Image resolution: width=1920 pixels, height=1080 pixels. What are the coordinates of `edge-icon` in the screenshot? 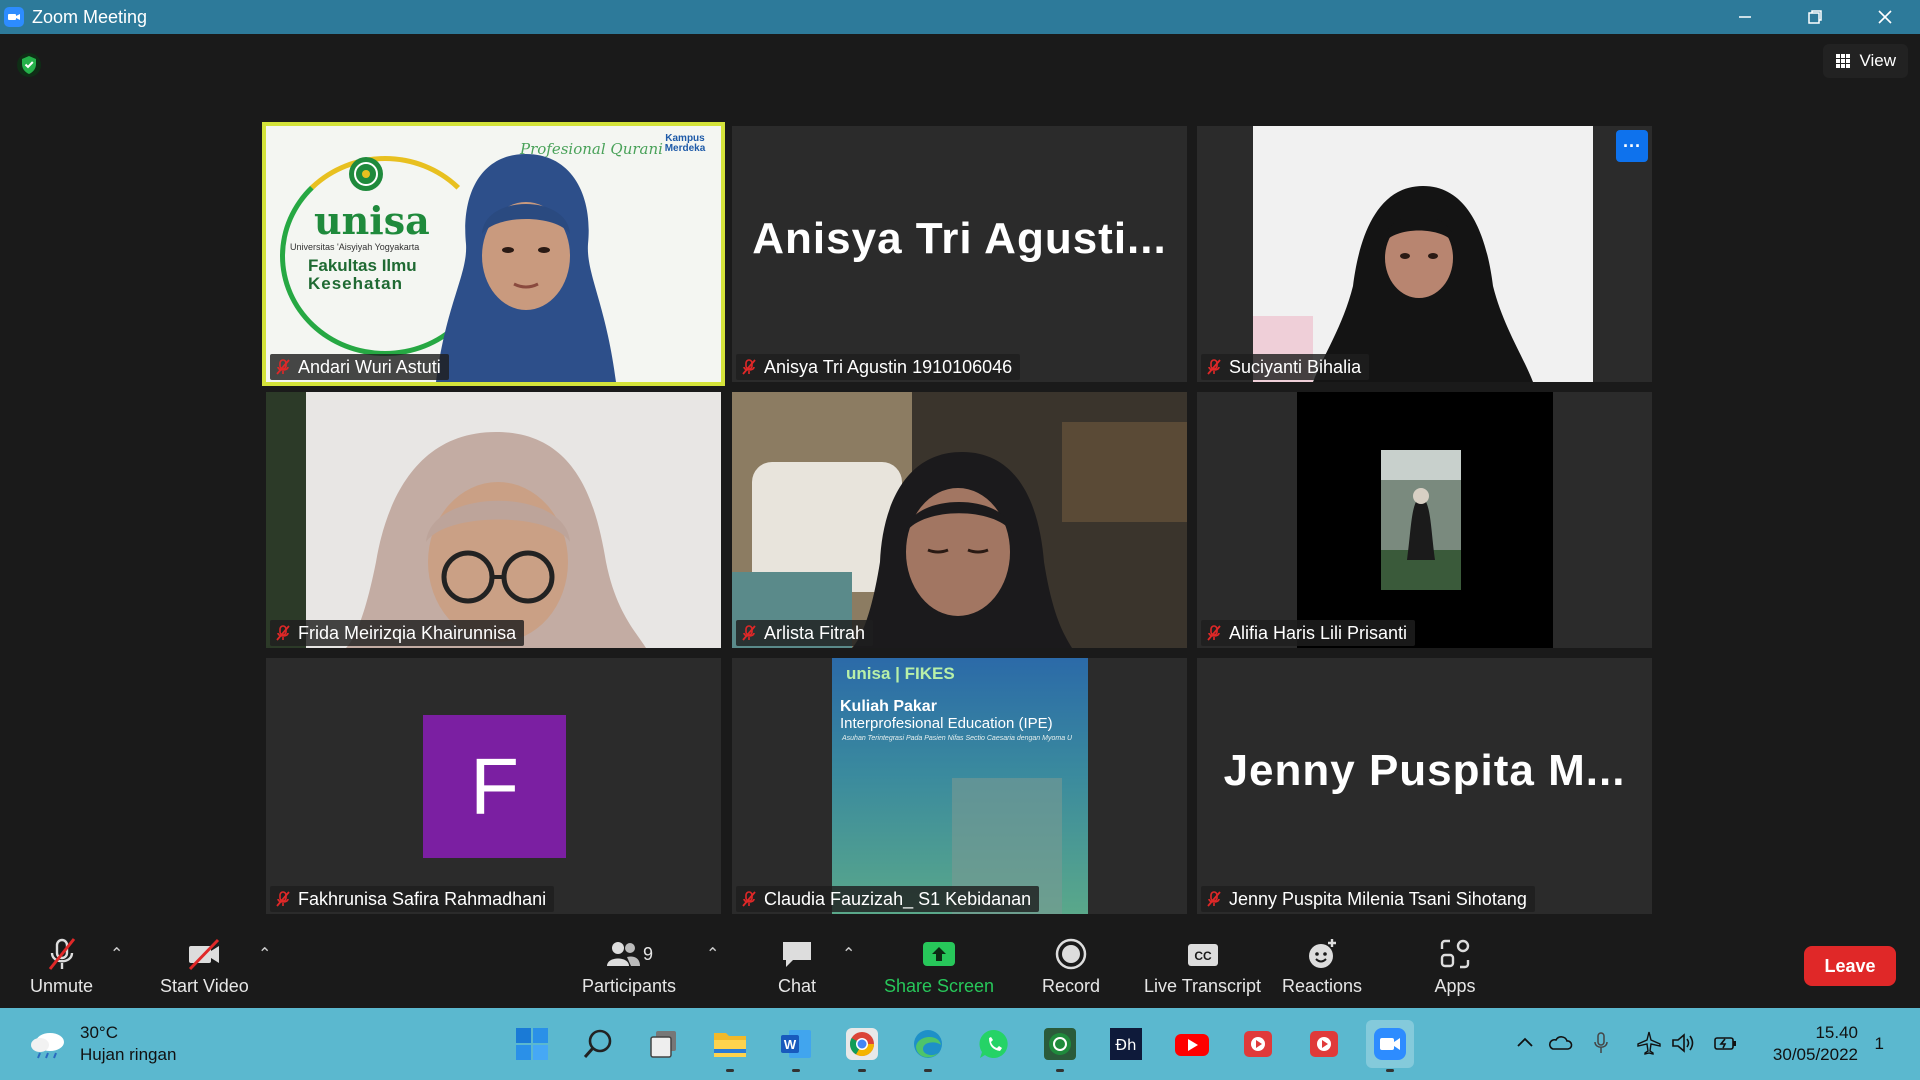 It's located at (928, 1044).